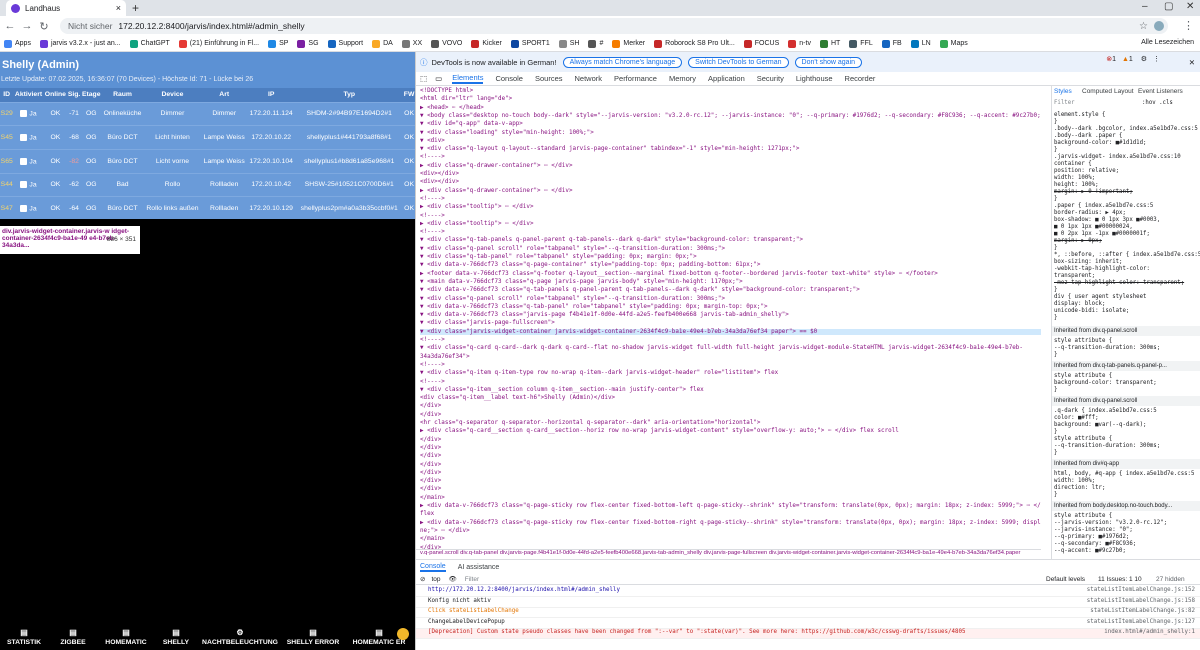 The width and height of the screenshot is (1200, 650). Describe the element at coordinates (472, 579) in the screenshot. I see `console-filter-input: Filter` at that location.